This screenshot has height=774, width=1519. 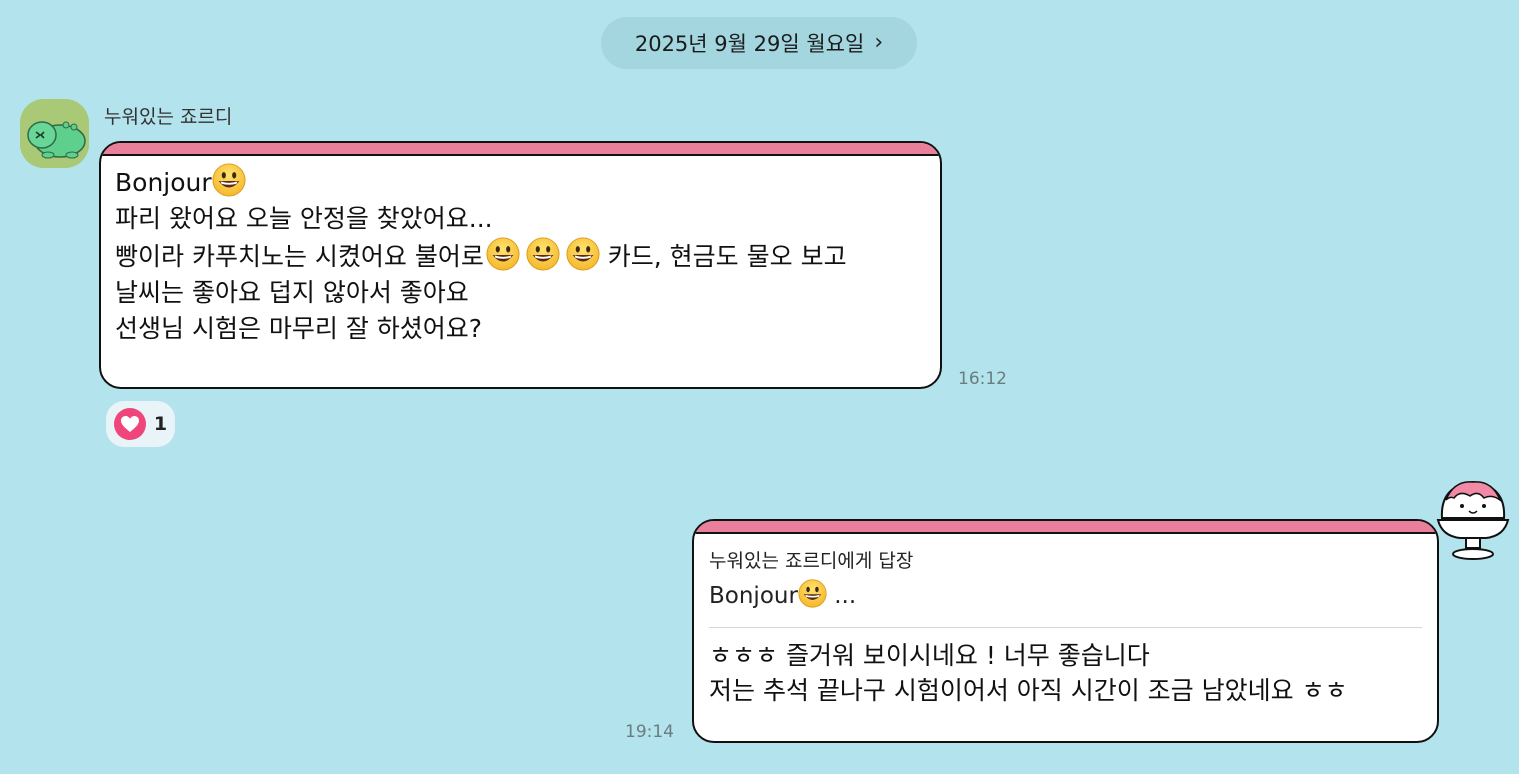 What do you see at coordinates (879, 42) in the screenshot?
I see `chevron-right-icon: ›` at bounding box center [879, 42].